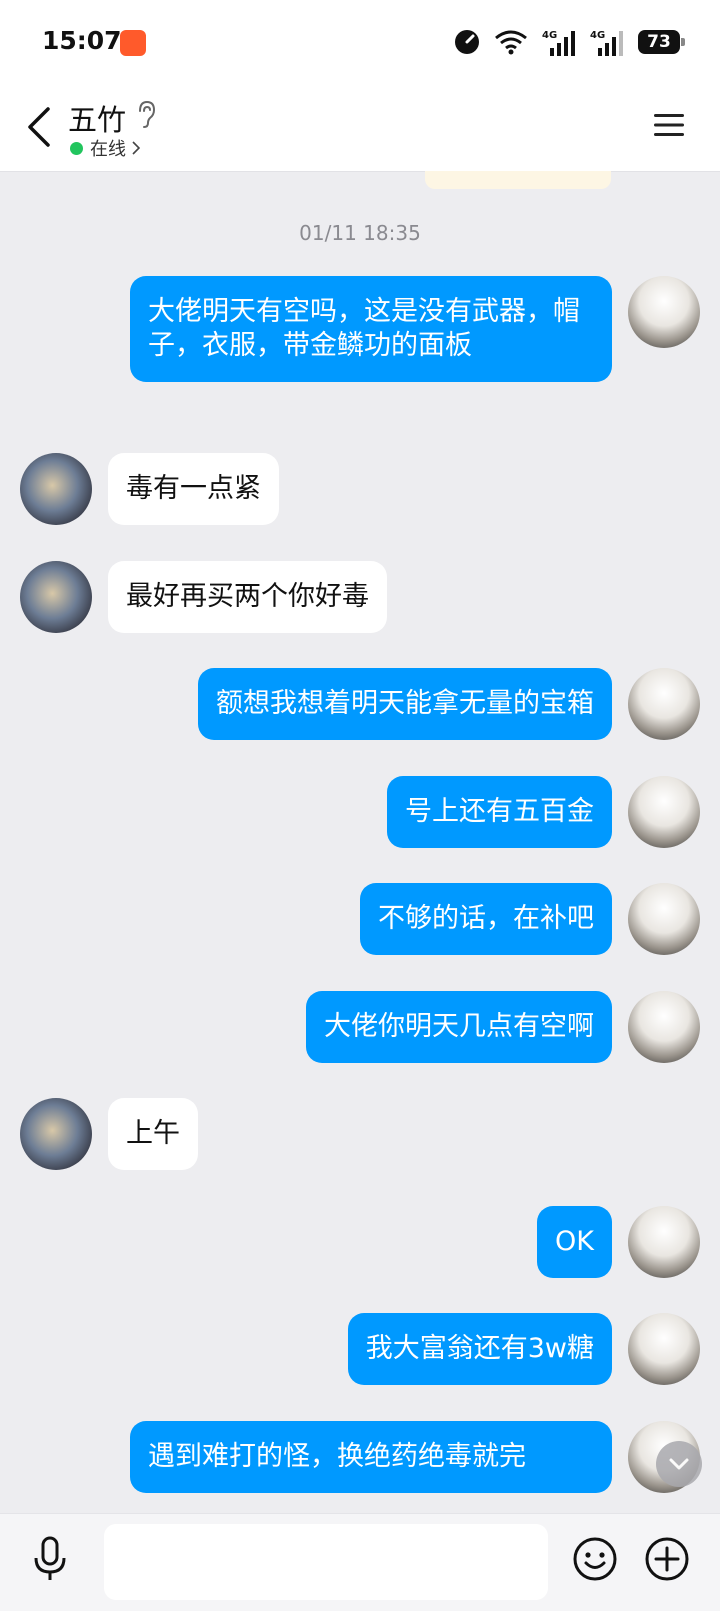 The width and height of the screenshot is (720, 1611). What do you see at coordinates (467, 42) in the screenshot?
I see `speedometer-icon` at bounding box center [467, 42].